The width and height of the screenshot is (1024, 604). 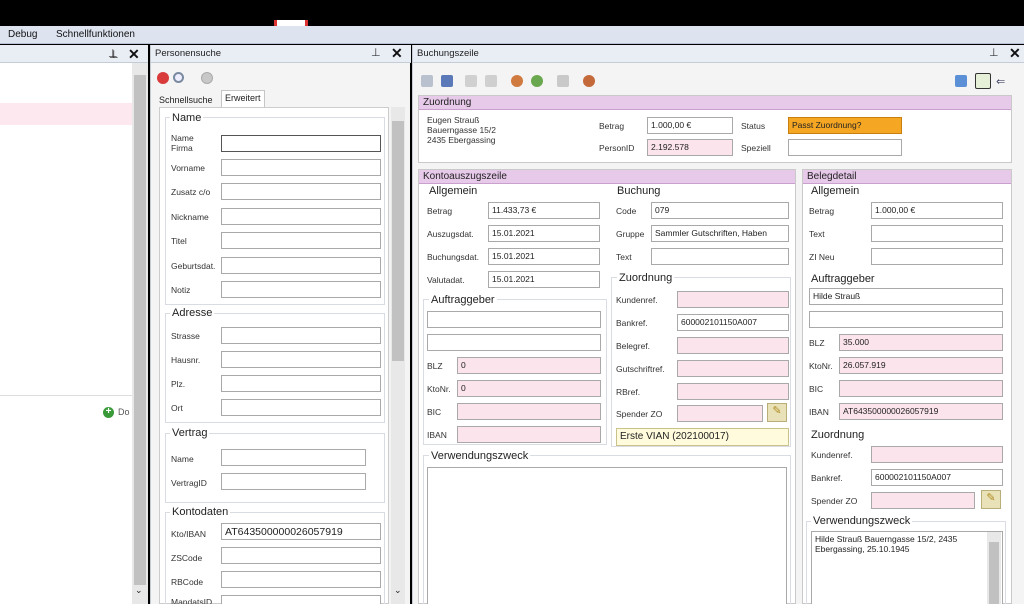 I want to click on vorname-input, so click(x=301, y=167).